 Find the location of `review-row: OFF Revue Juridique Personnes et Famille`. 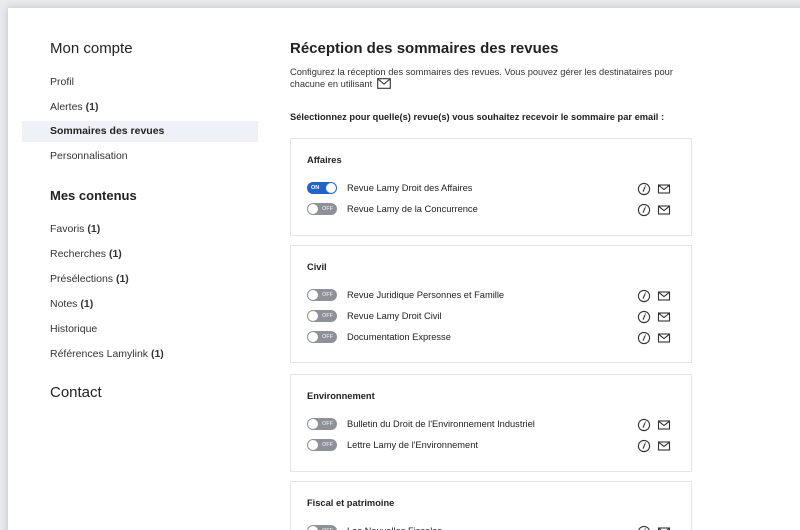

review-row: OFF Revue Juridique Personnes et Famille is located at coordinates (497, 295).